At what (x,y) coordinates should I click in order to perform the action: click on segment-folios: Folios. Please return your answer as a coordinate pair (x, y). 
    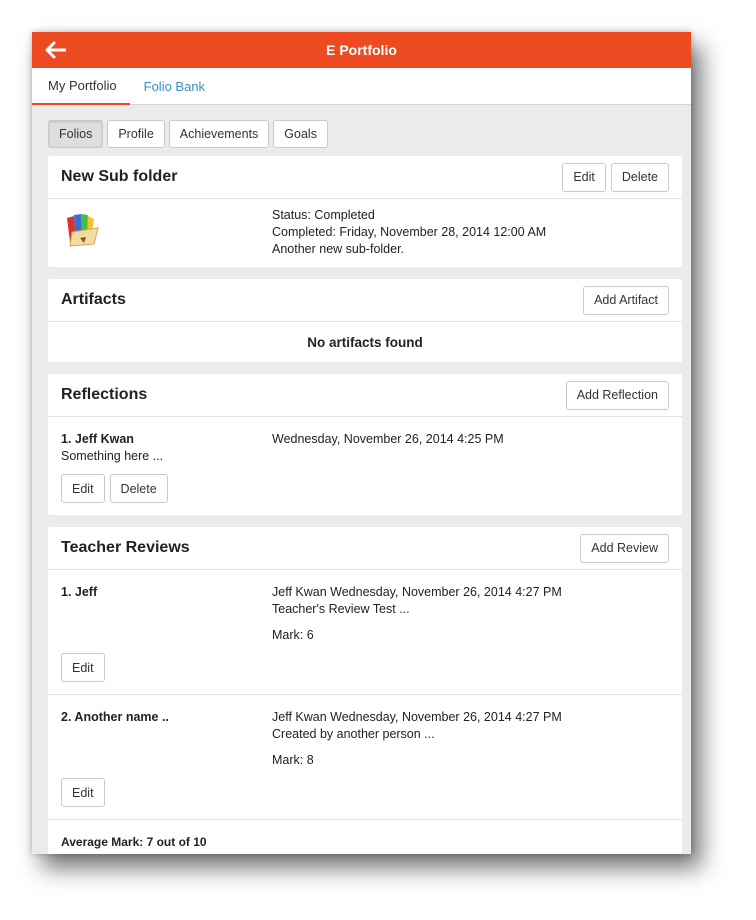
    Looking at the image, I should click on (76, 134).